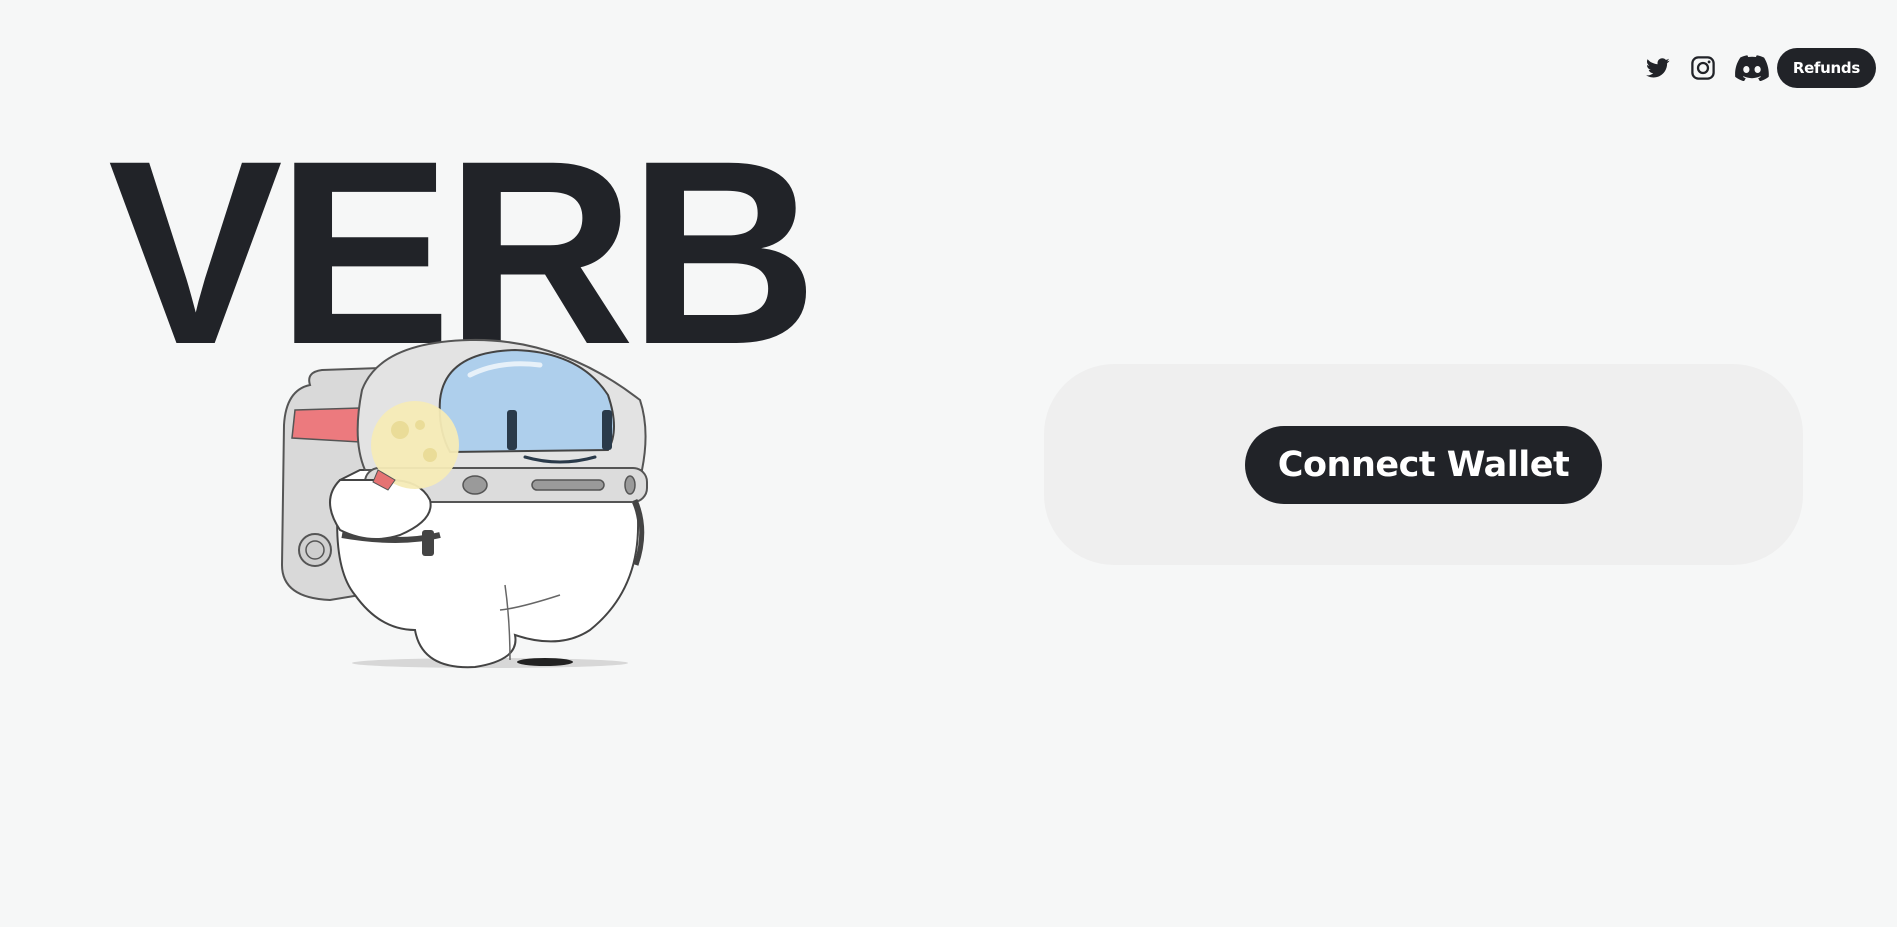 The width and height of the screenshot is (1897, 927). Describe the element at coordinates (1752, 68) in the screenshot. I see `discord-icon` at that location.